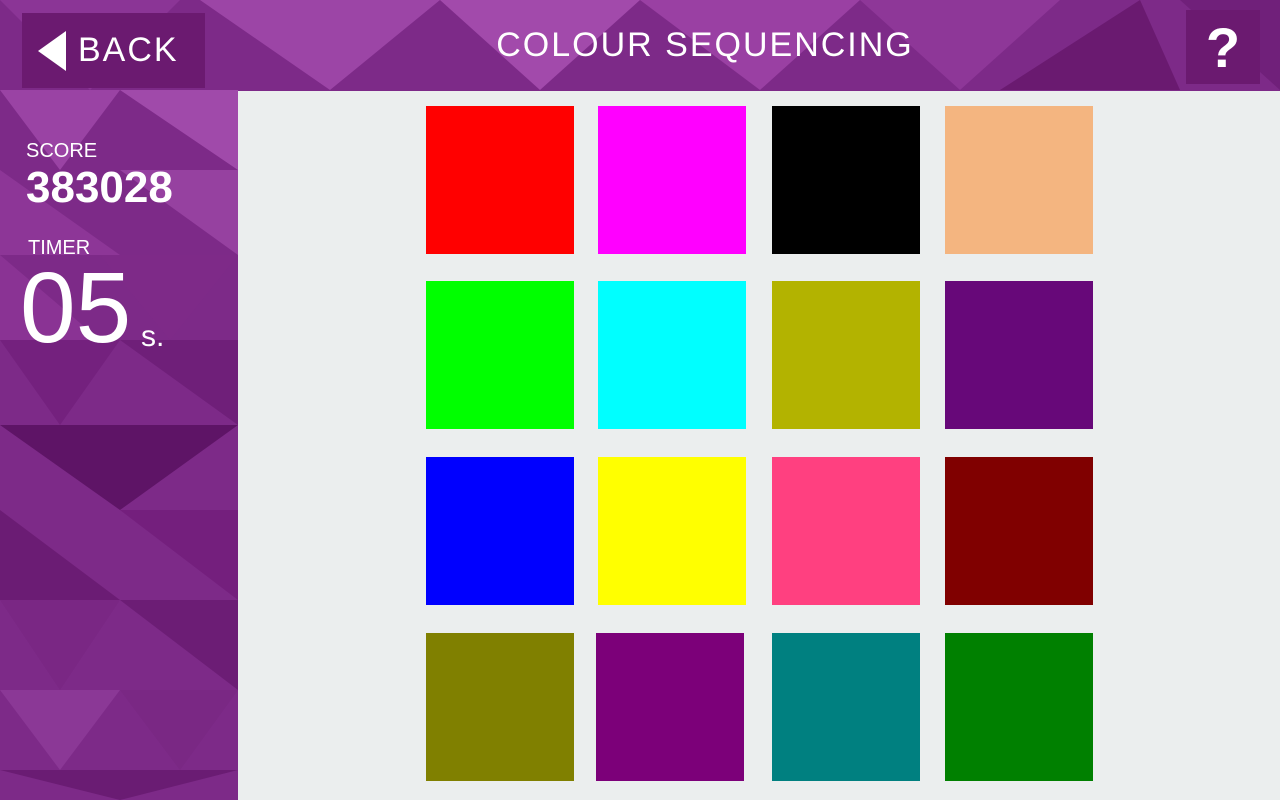 This screenshot has height=800, width=1280. Describe the element at coordinates (76, 308) in the screenshot. I see `timer-value: 05` at that location.